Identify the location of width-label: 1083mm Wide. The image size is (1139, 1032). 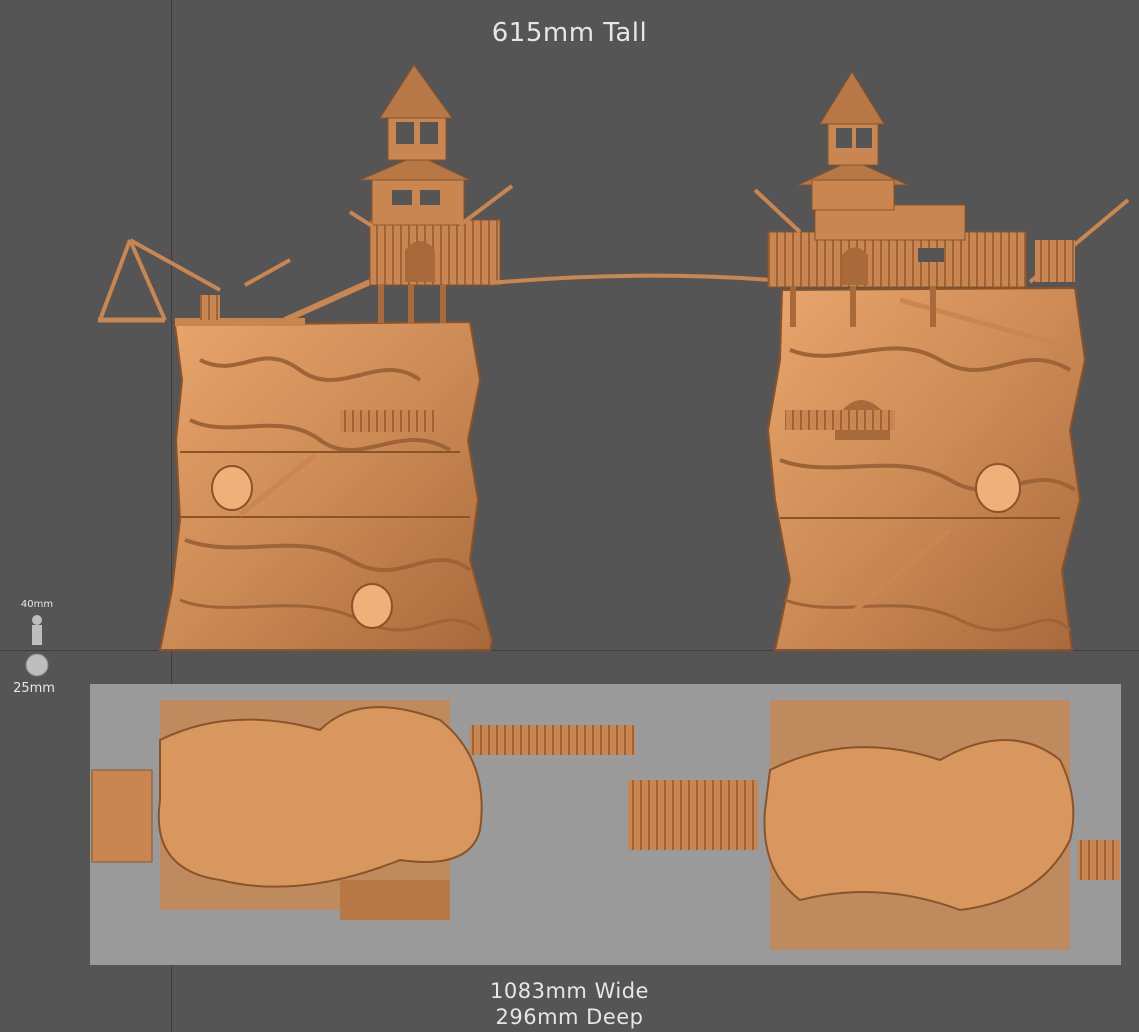
(569, 991).